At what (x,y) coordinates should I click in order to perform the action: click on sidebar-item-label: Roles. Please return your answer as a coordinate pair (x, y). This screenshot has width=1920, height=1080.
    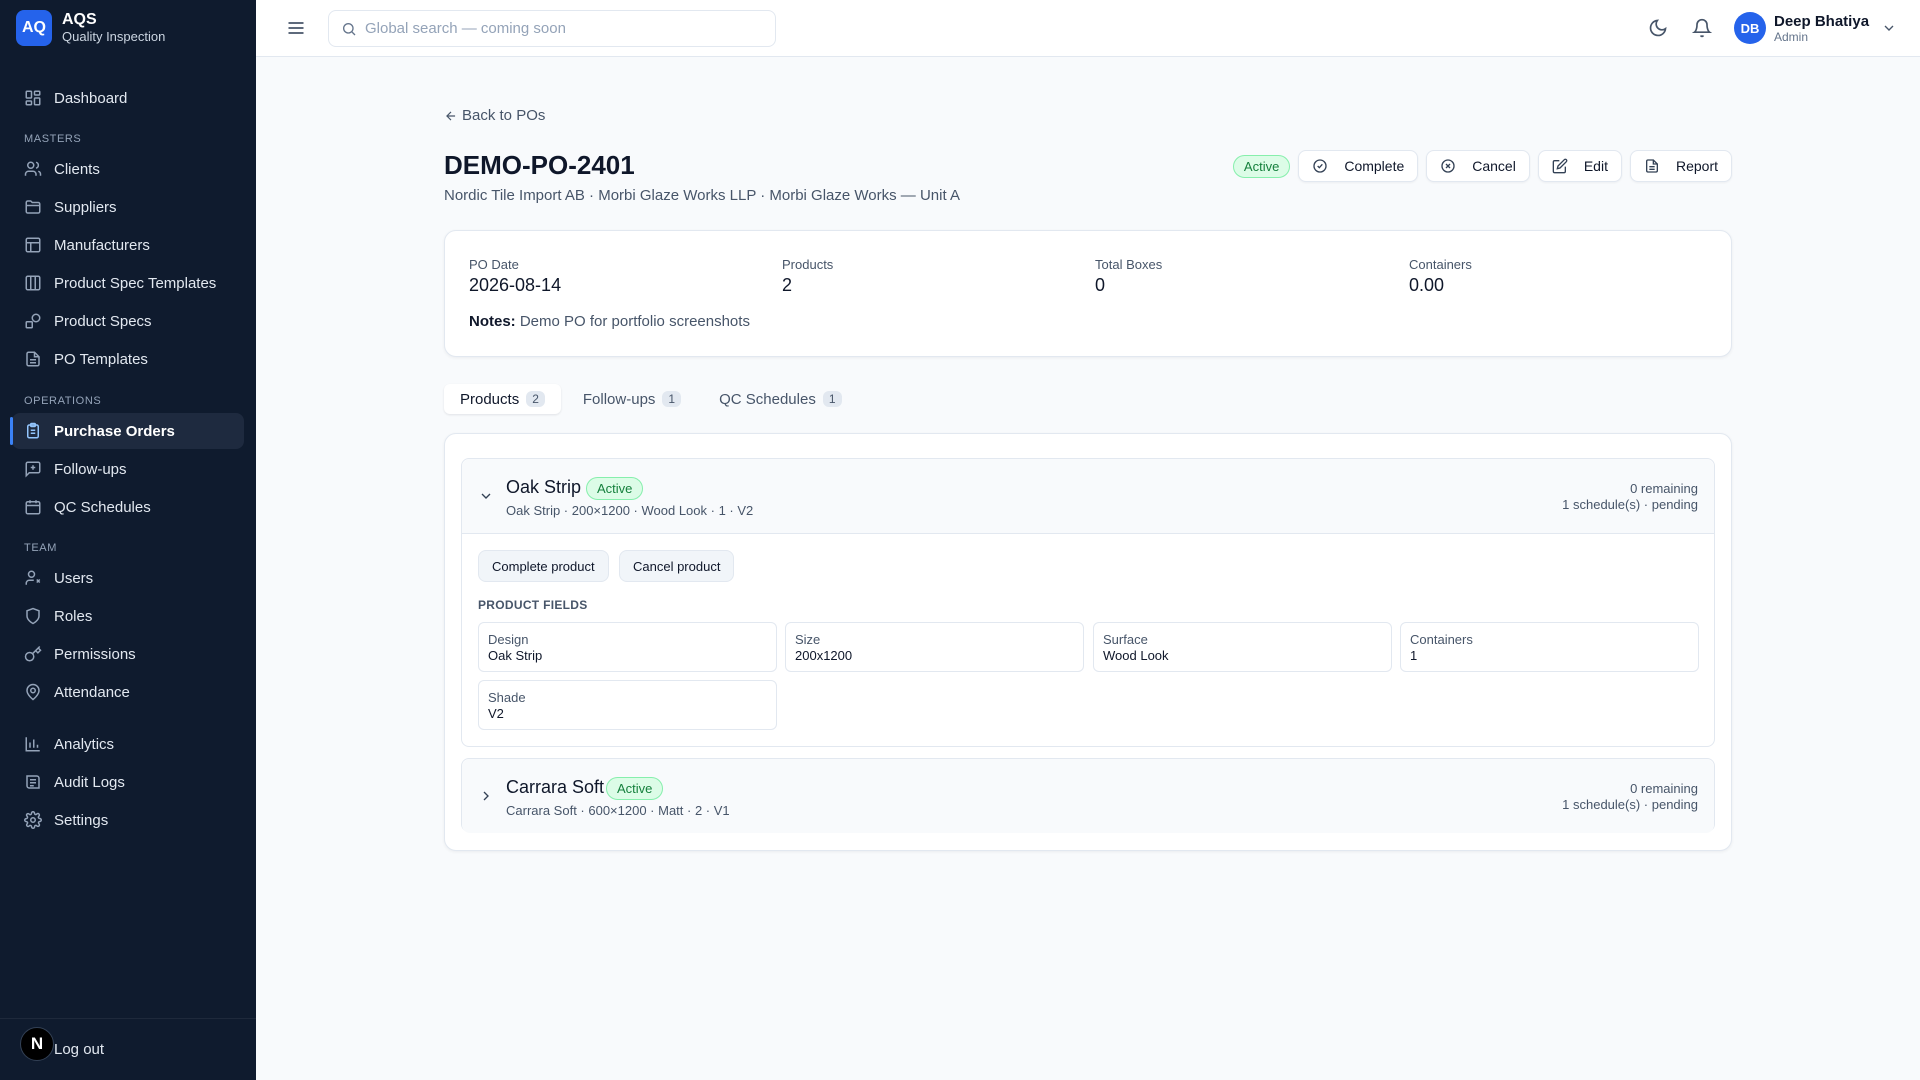
    Looking at the image, I should click on (73, 616).